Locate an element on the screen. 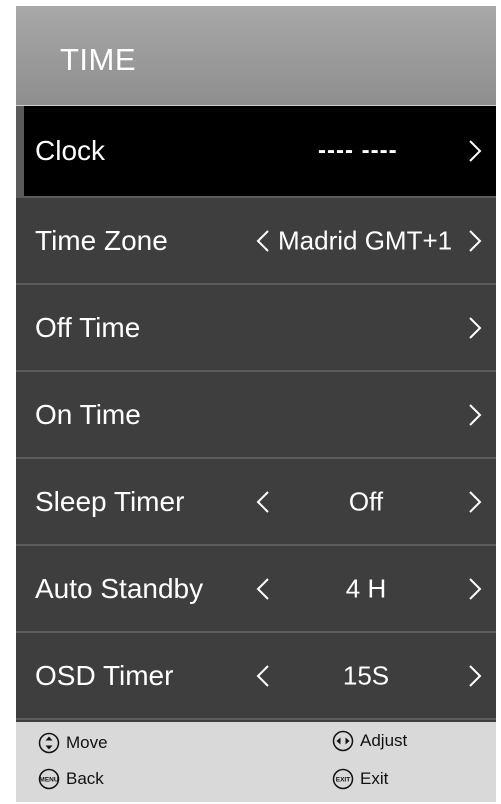  hint-back-label: Back is located at coordinates (85, 778).